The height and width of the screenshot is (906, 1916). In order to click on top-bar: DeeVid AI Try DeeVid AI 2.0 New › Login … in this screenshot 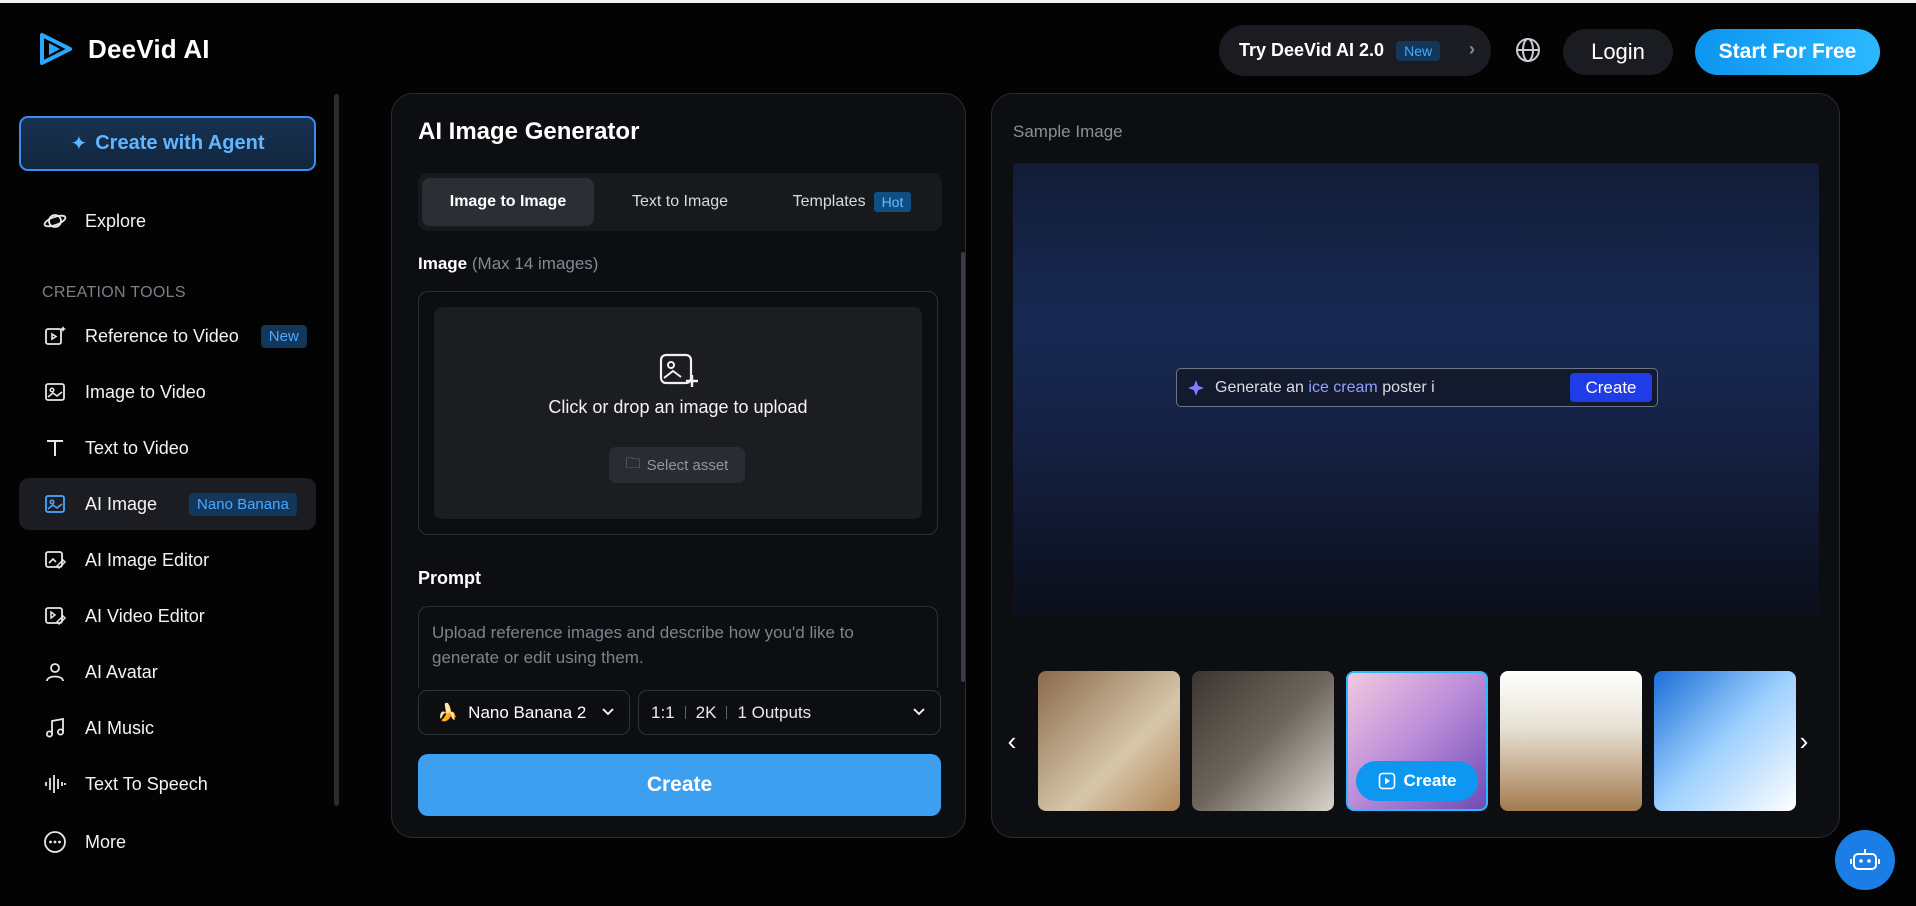, I will do `click(958, 48)`.